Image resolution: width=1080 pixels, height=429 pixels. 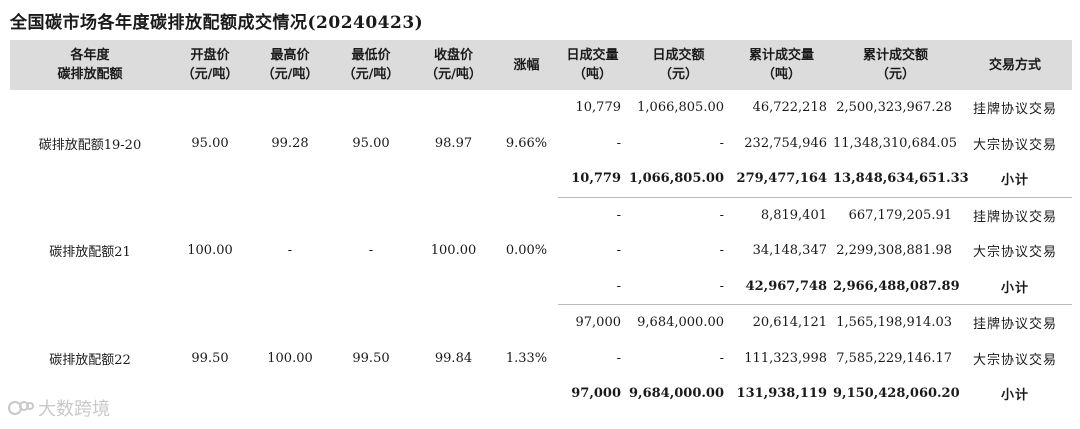 I want to click on low-price-cell: -, so click(x=371, y=251).